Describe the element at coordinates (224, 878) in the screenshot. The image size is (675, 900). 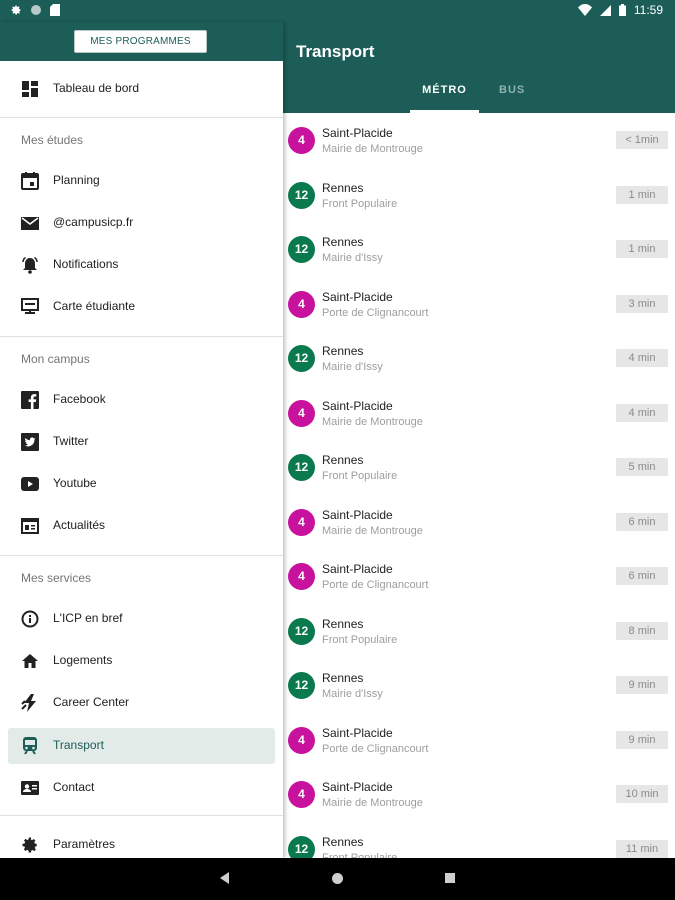
I see `back-button` at that location.